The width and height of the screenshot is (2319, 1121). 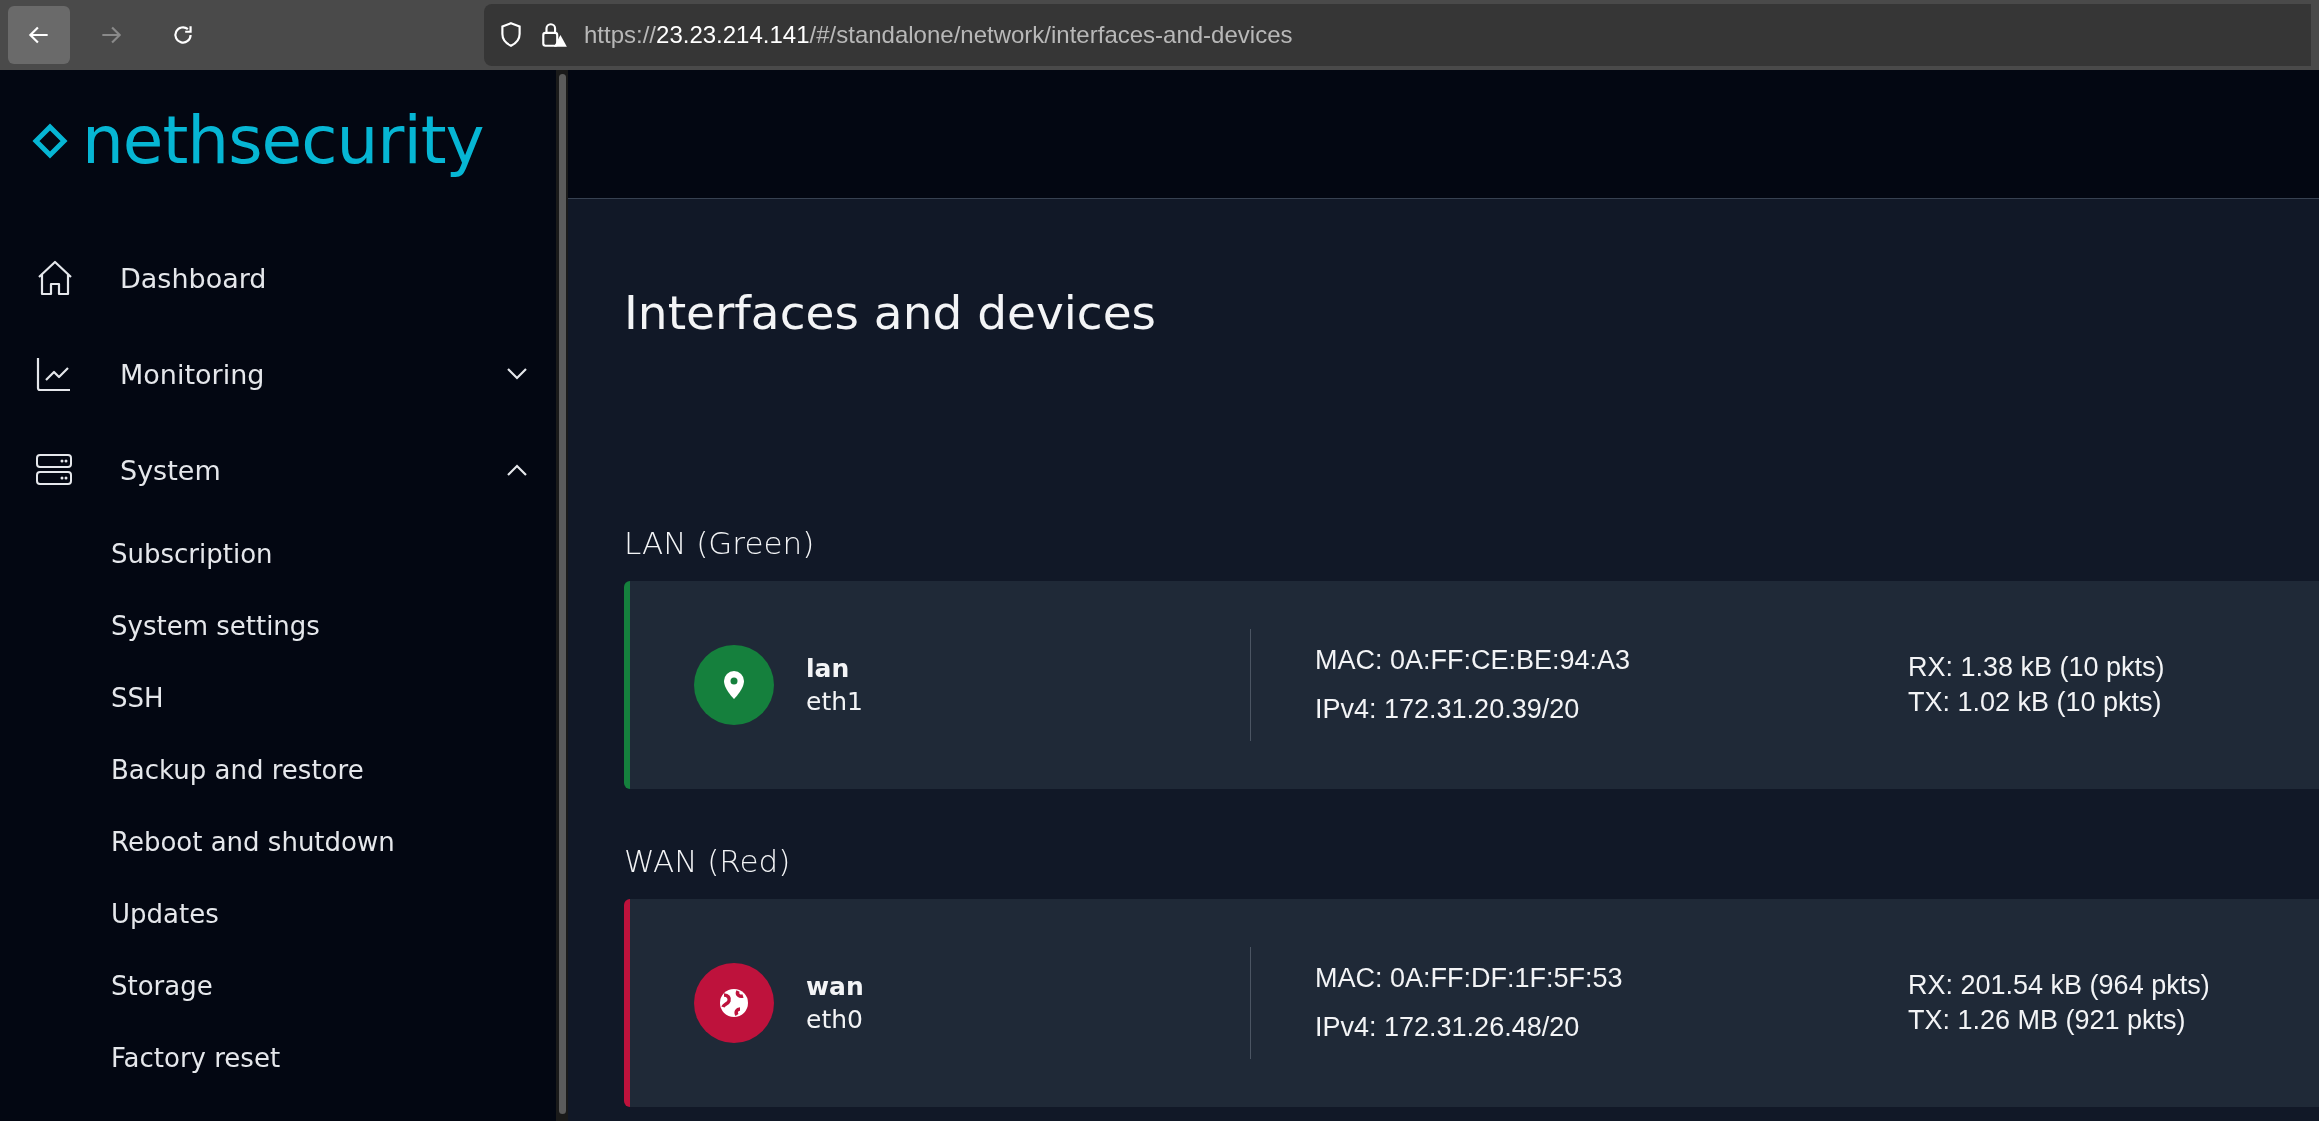 What do you see at coordinates (2035, 702) in the screenshot?
I see `tx-traffic: TX: 1.02 kB (10 pkts)` at bounding box center [2035, 702].